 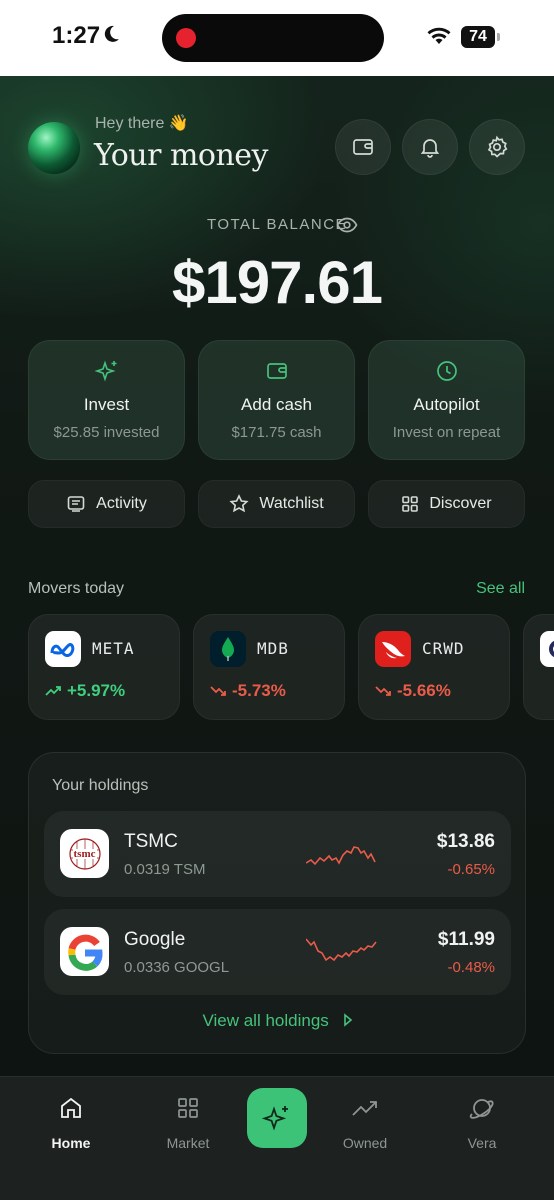 What do you see at coordinates (481, 1109) in the screenshot?
I see `planet-icon` at bounding box center [481, 1109].